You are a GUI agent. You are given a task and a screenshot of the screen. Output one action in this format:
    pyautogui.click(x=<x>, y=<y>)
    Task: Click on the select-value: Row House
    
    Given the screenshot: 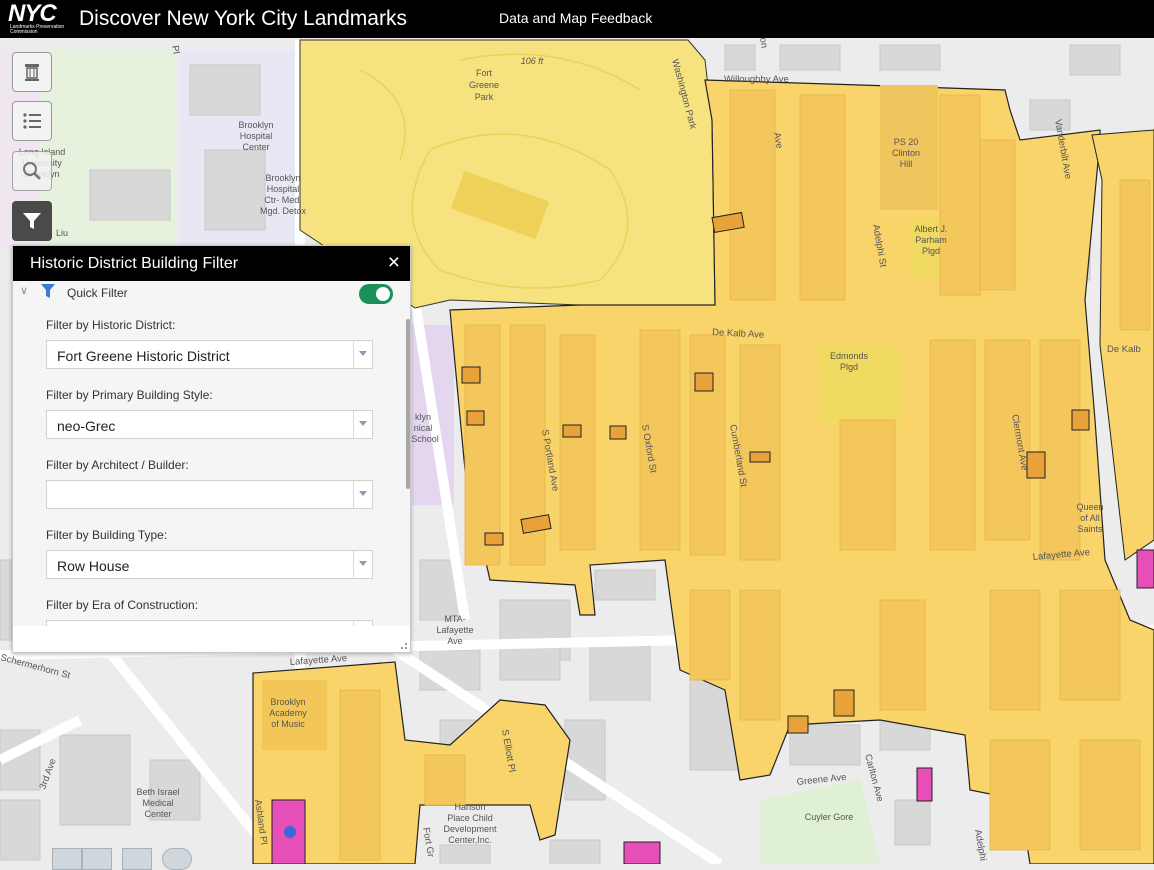 What is the action you would take?
    pyautogui.click(x=93, y=566)
    